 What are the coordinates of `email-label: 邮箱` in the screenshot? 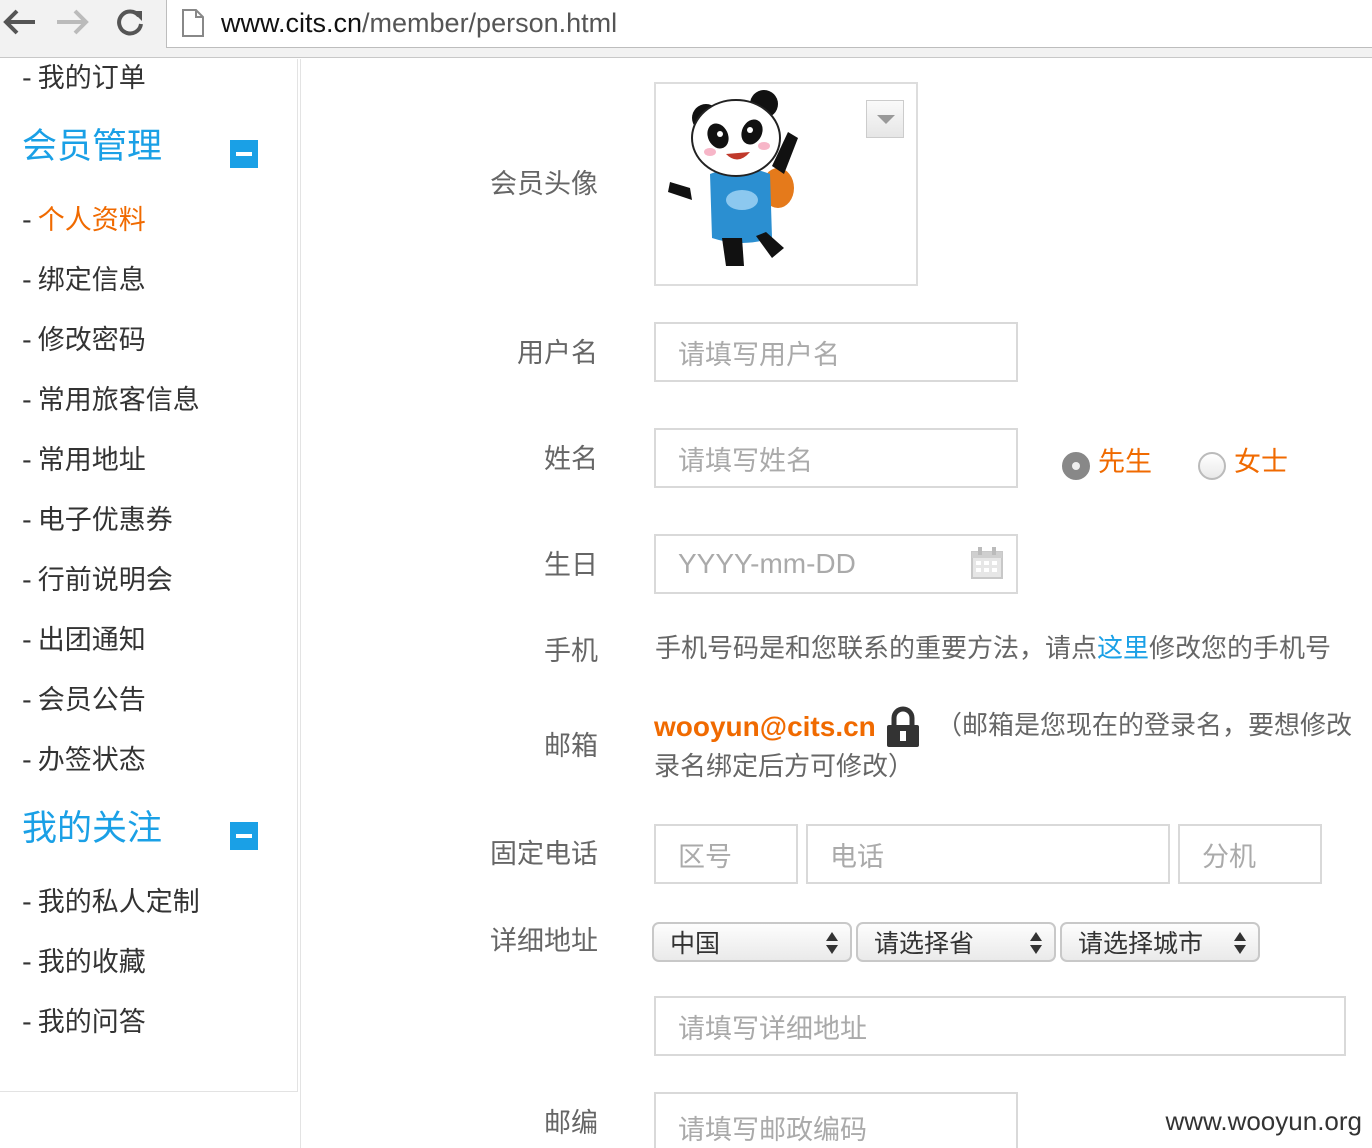 It's located at (571, 746).